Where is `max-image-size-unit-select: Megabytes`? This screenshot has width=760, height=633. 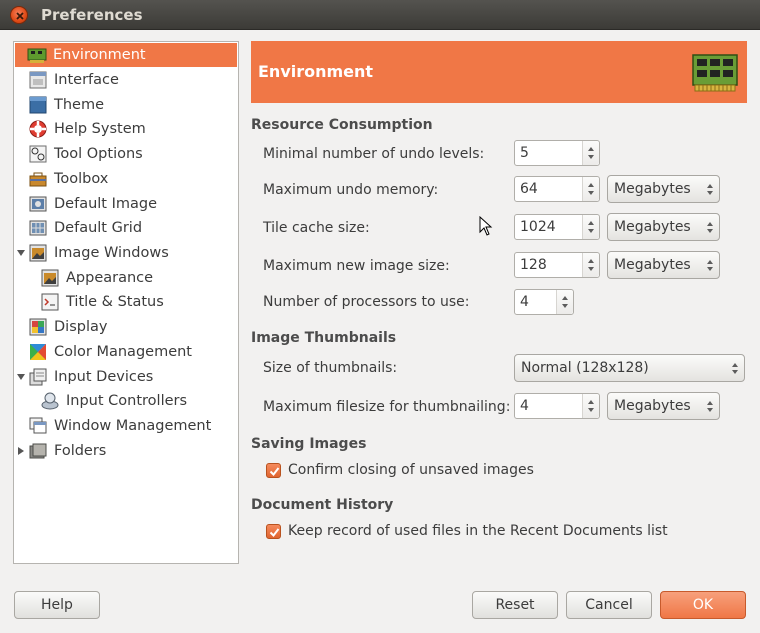 max-image-size-unit-select: Megabytes is located at coordinates (663, 265).